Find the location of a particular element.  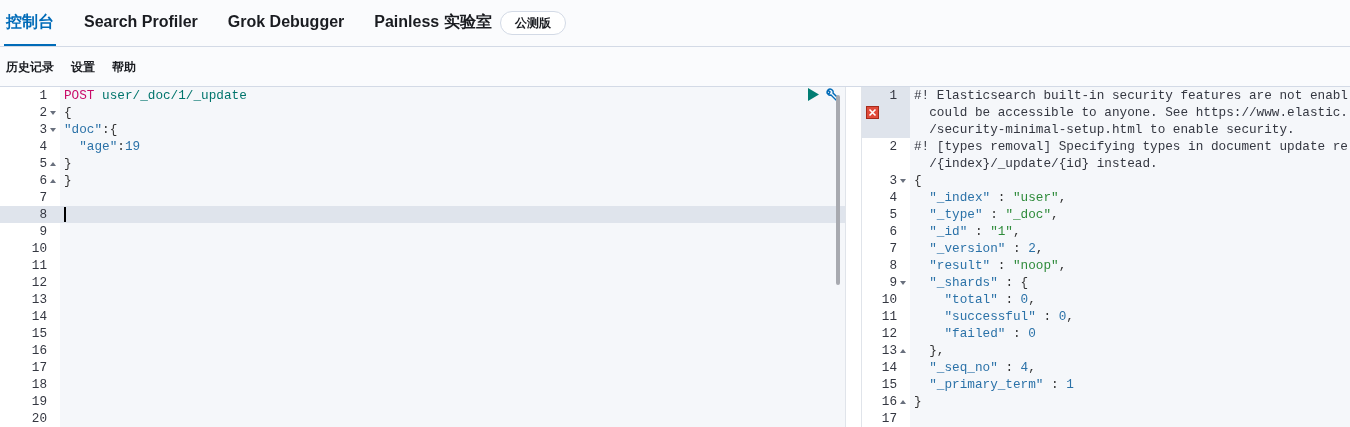

code-token: "failed" is located at coordinates (974, 334).